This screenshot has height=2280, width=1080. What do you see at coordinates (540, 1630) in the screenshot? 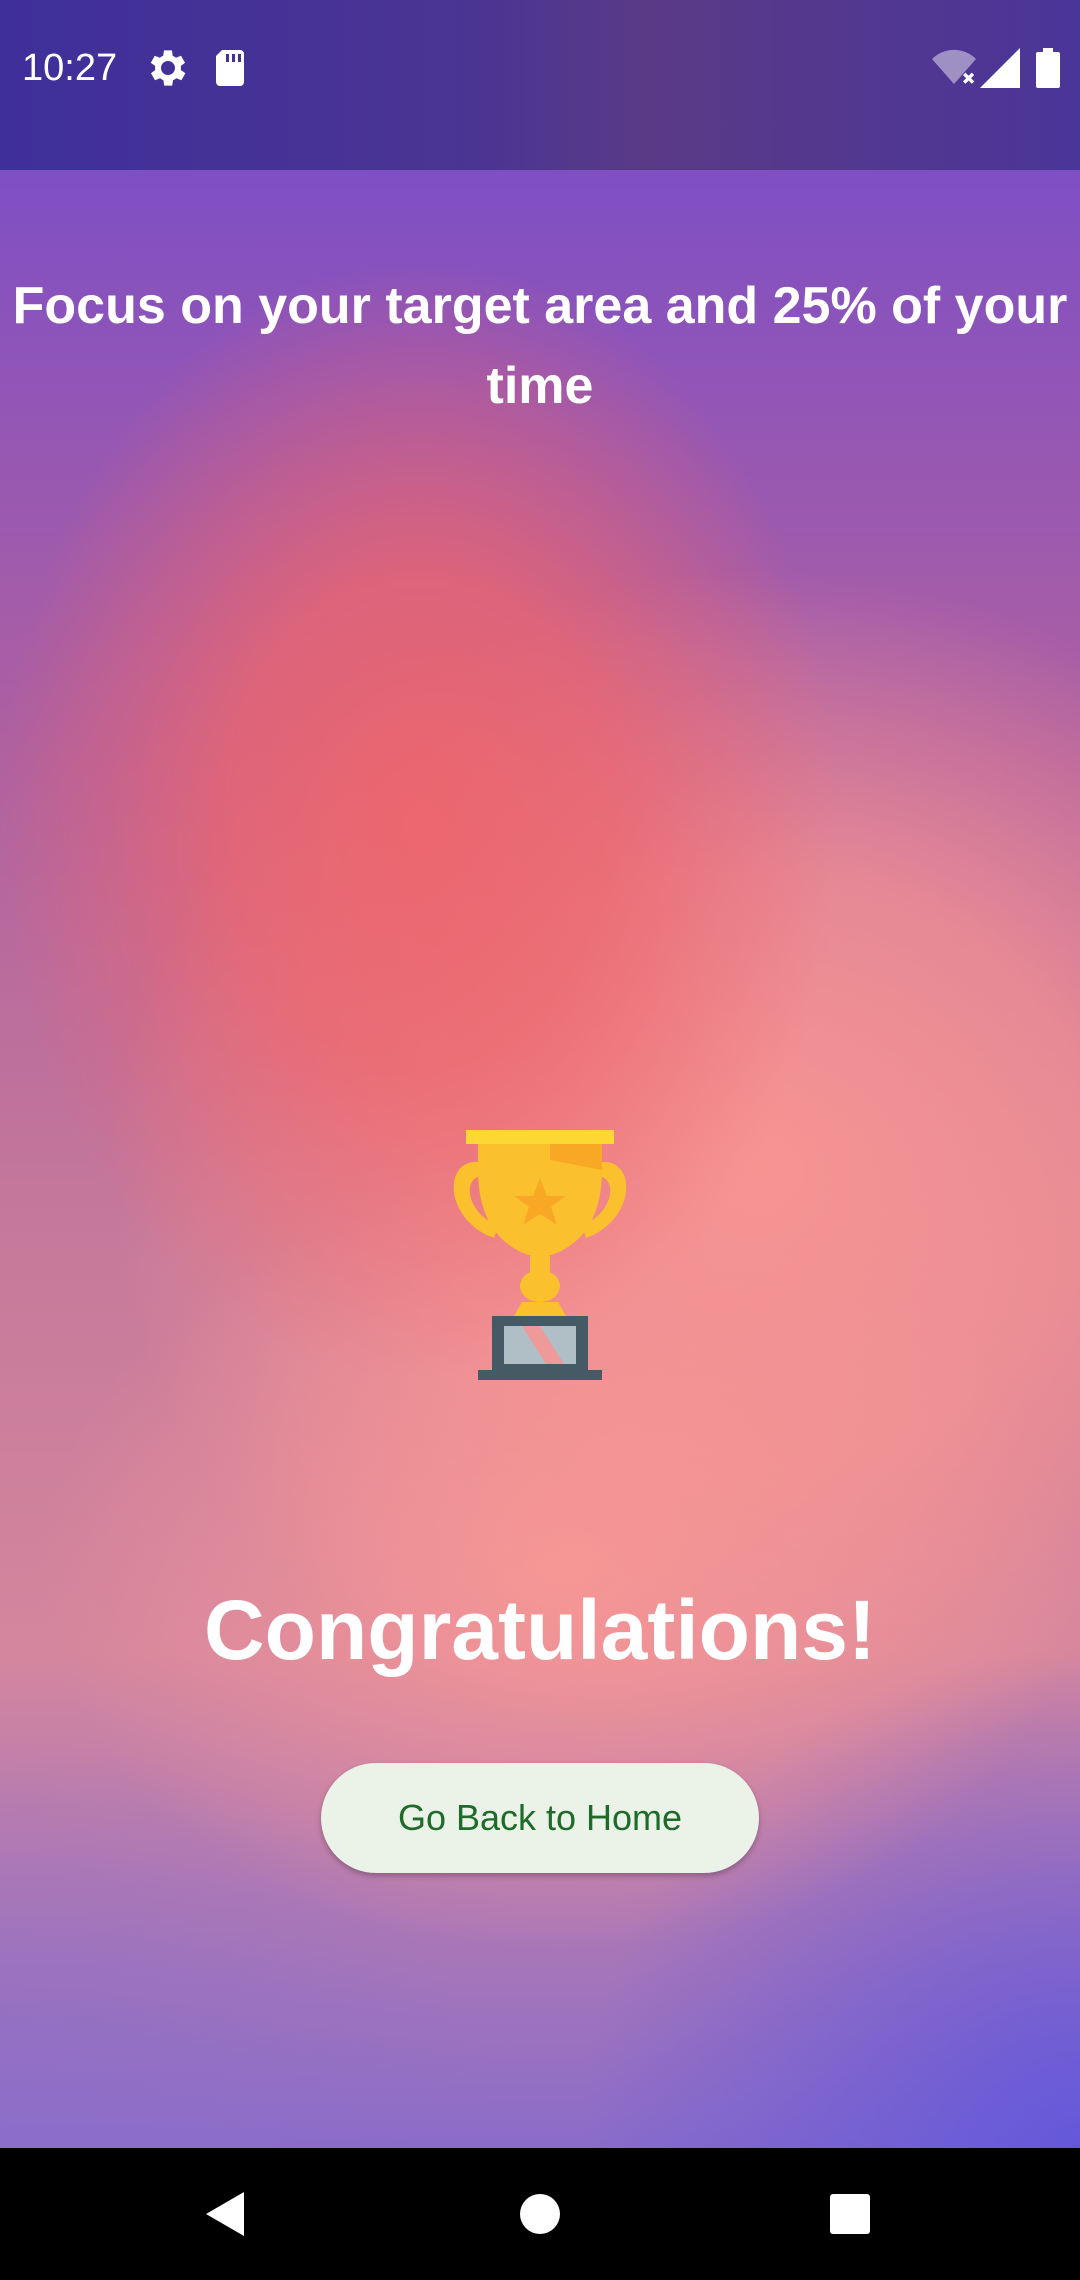
I see `congratulations-heading: Congratulations!` at bounding box center [540, 1630].